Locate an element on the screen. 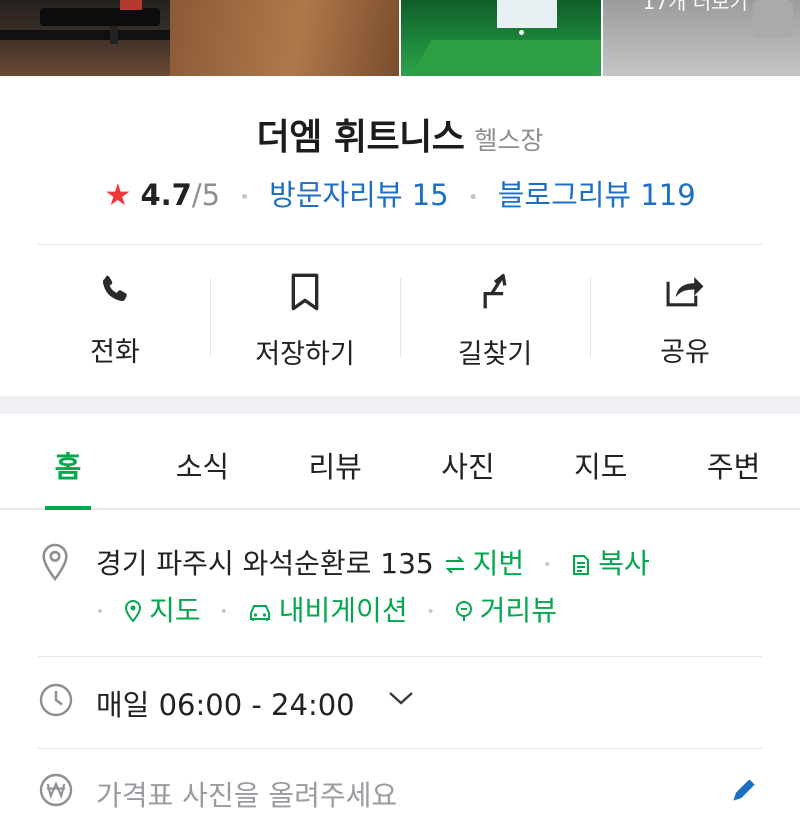 The height and width of the screenshot is (814, 800). save-button: 저장하기 is located at coordinates (305, 316).